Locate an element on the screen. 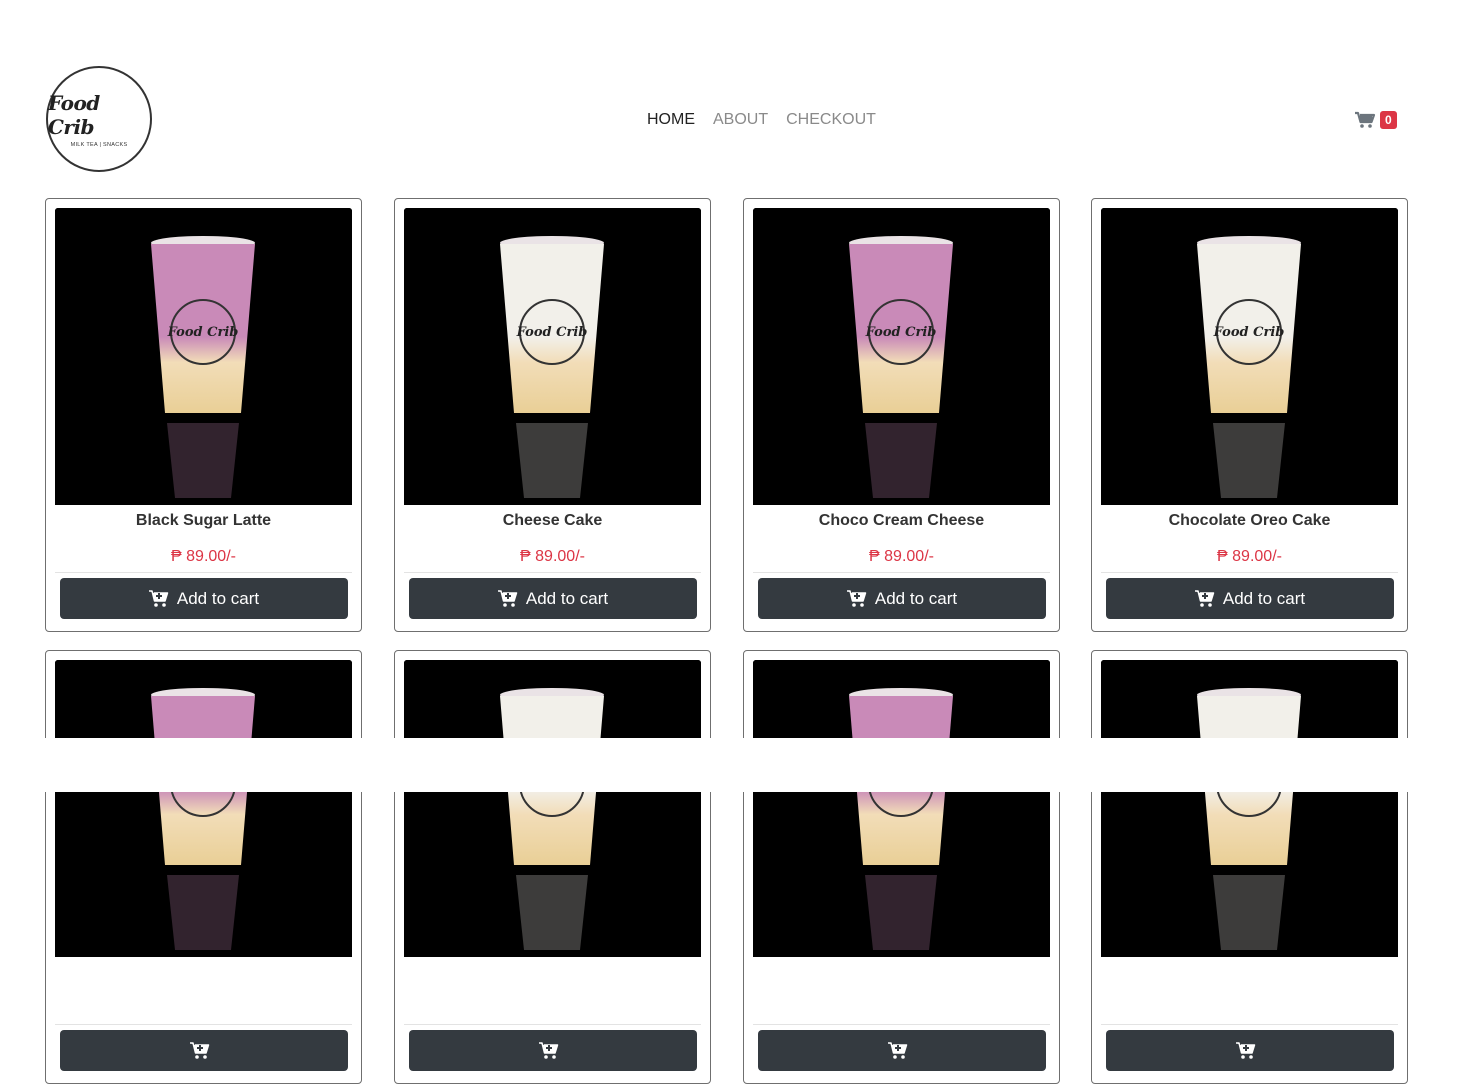 The image size is (1457, 1084). food-crib-logo: Food Crib MILK TEA | SNACKS is located at coordinates (99, 119).